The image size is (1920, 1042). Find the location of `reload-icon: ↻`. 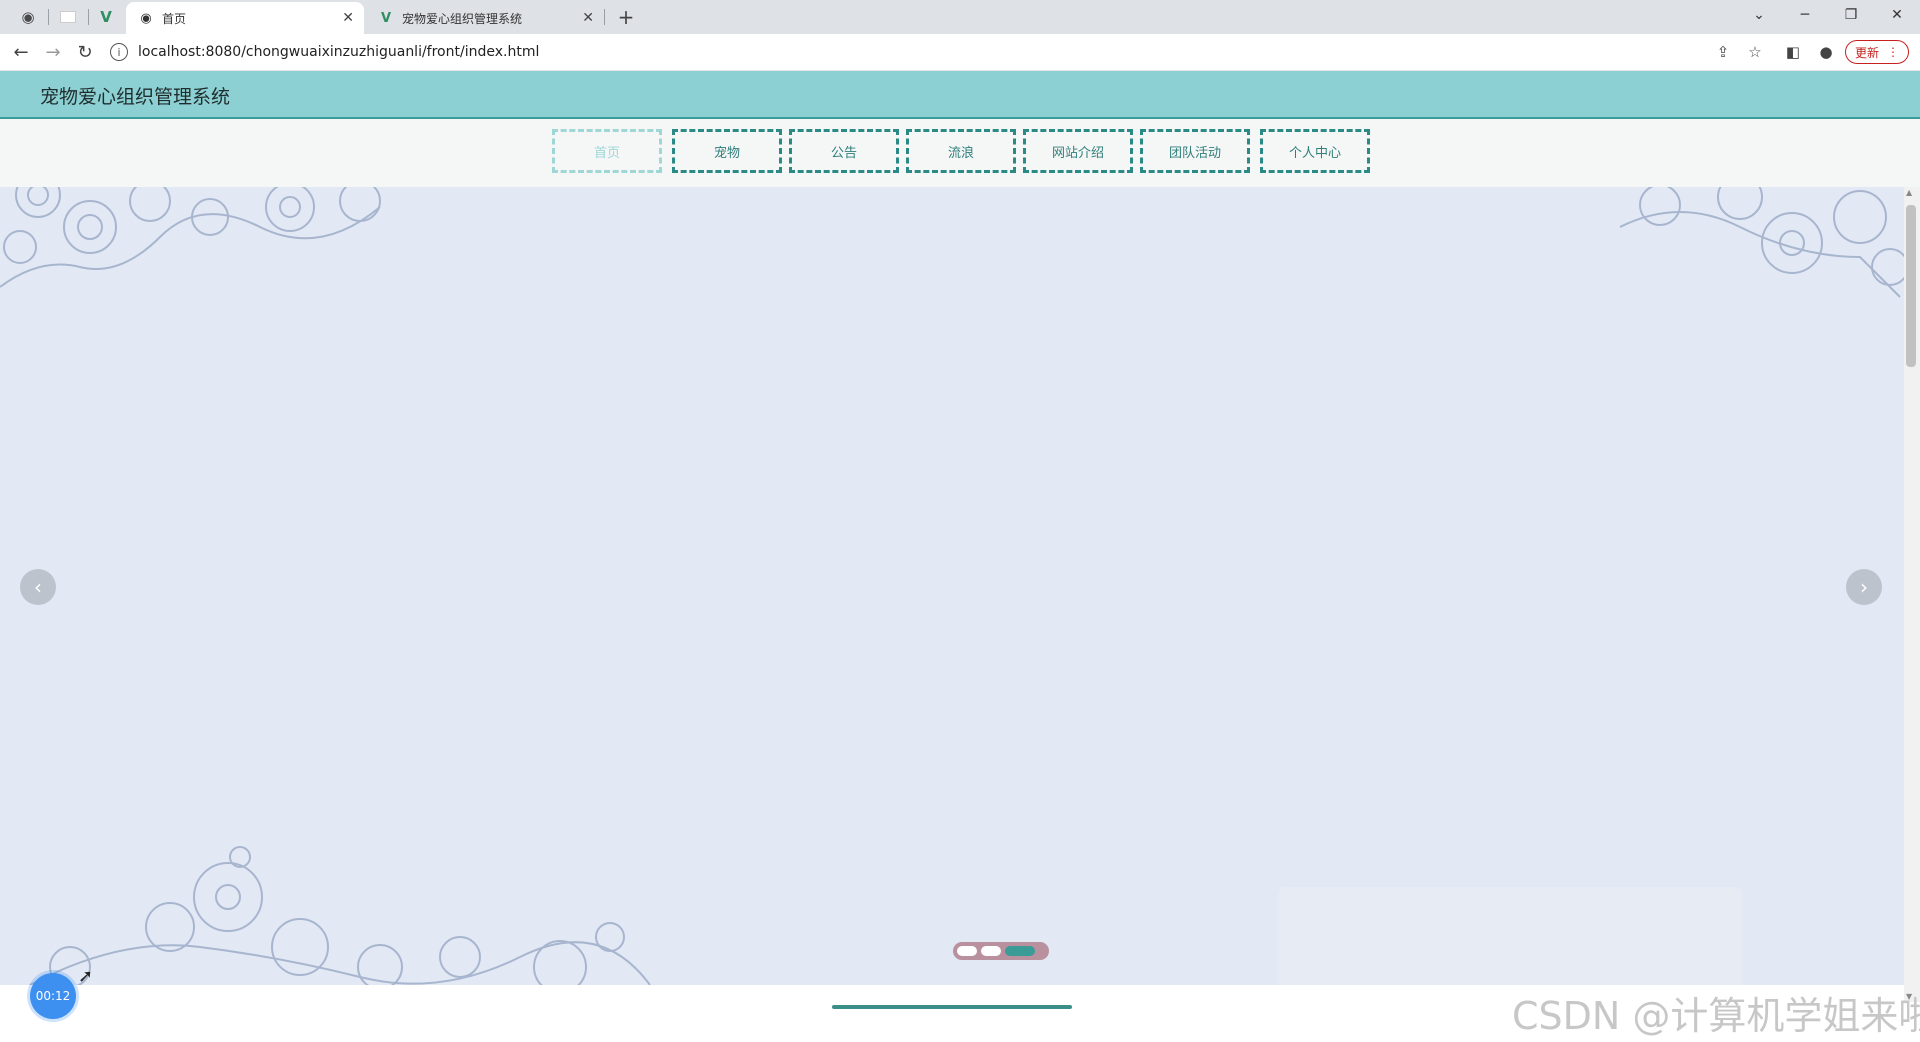

reload-icon: ↻ is located at coordinates (85, 52).